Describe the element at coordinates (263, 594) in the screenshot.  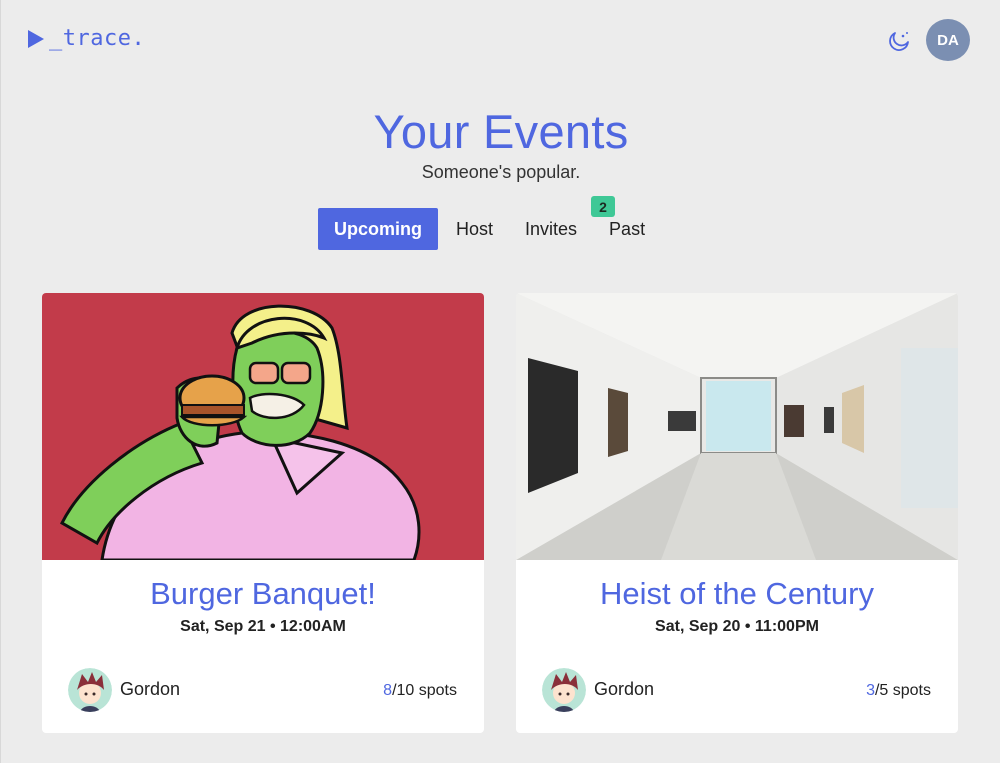
I see `event-title: Burger Banquet!` at that location.